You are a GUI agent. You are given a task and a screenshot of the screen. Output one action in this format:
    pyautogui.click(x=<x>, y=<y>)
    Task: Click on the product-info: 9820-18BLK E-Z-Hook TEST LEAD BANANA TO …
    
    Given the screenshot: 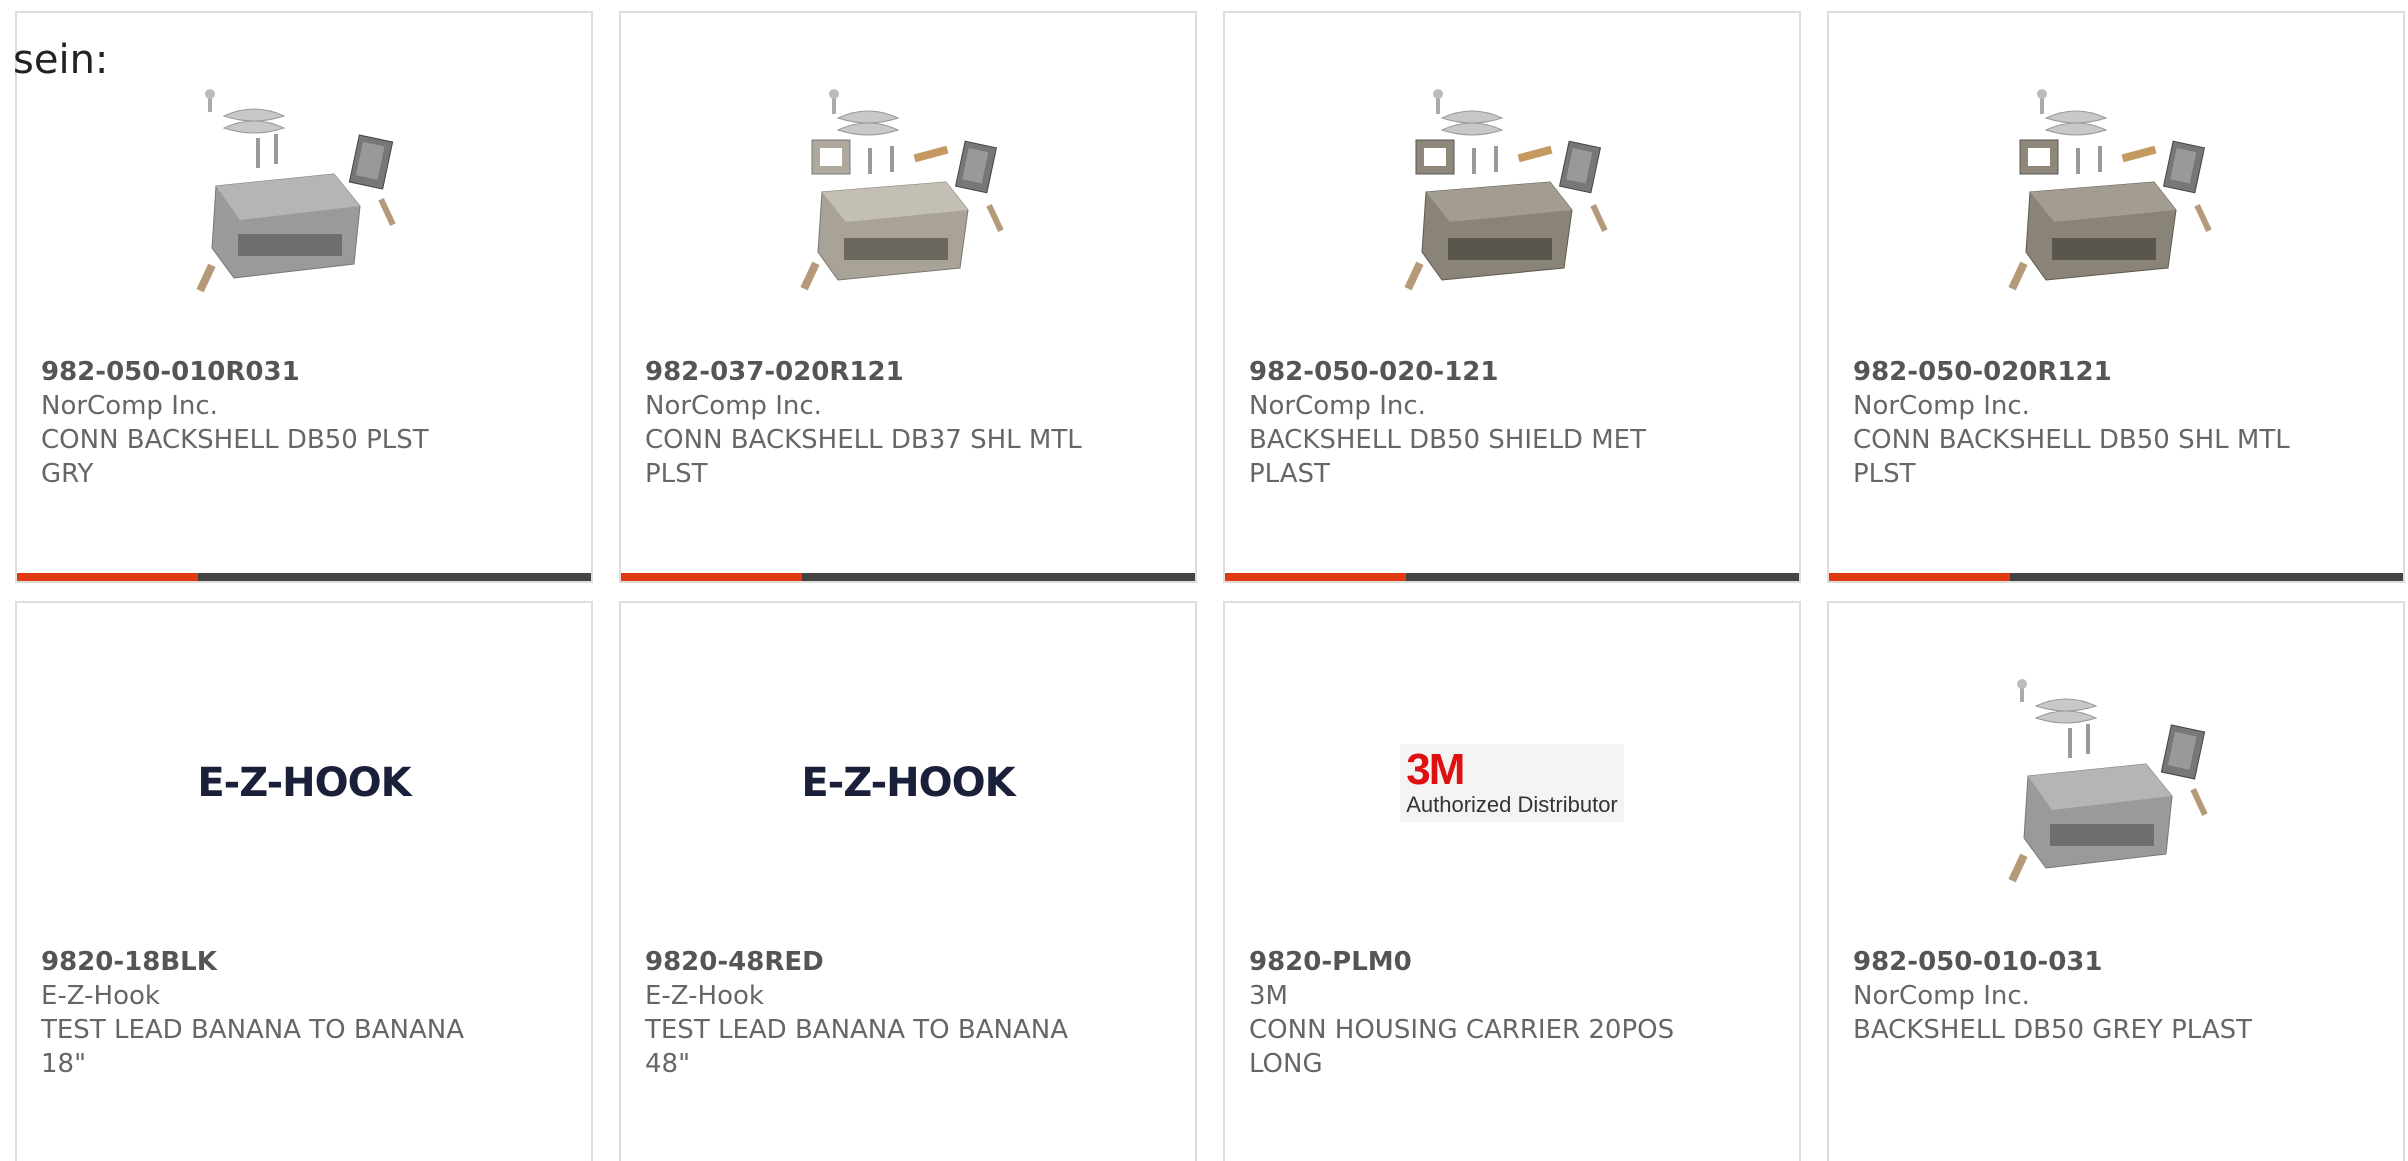 What is the action you would take?
    pyautogui.click(x=261, y=1013)
    